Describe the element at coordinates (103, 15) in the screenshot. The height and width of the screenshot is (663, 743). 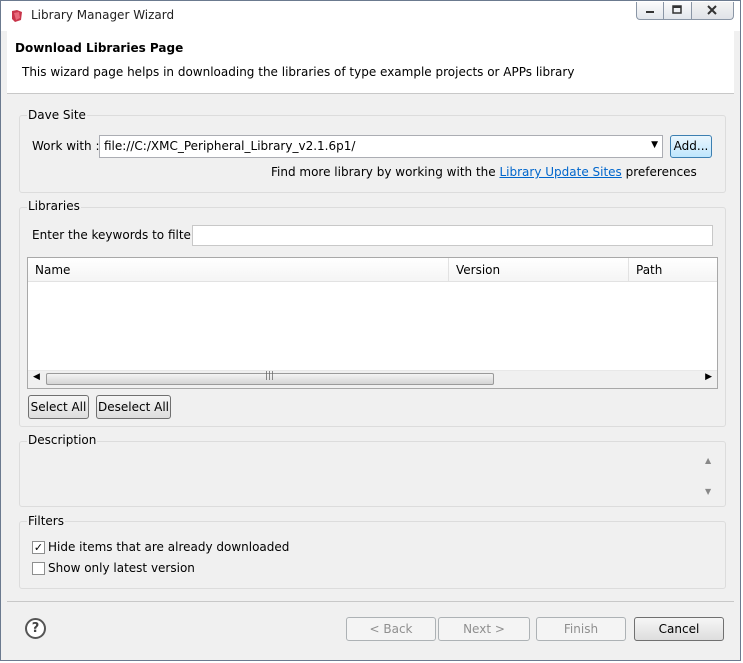
I see `window-title: Library Manager Wizard` at that location.